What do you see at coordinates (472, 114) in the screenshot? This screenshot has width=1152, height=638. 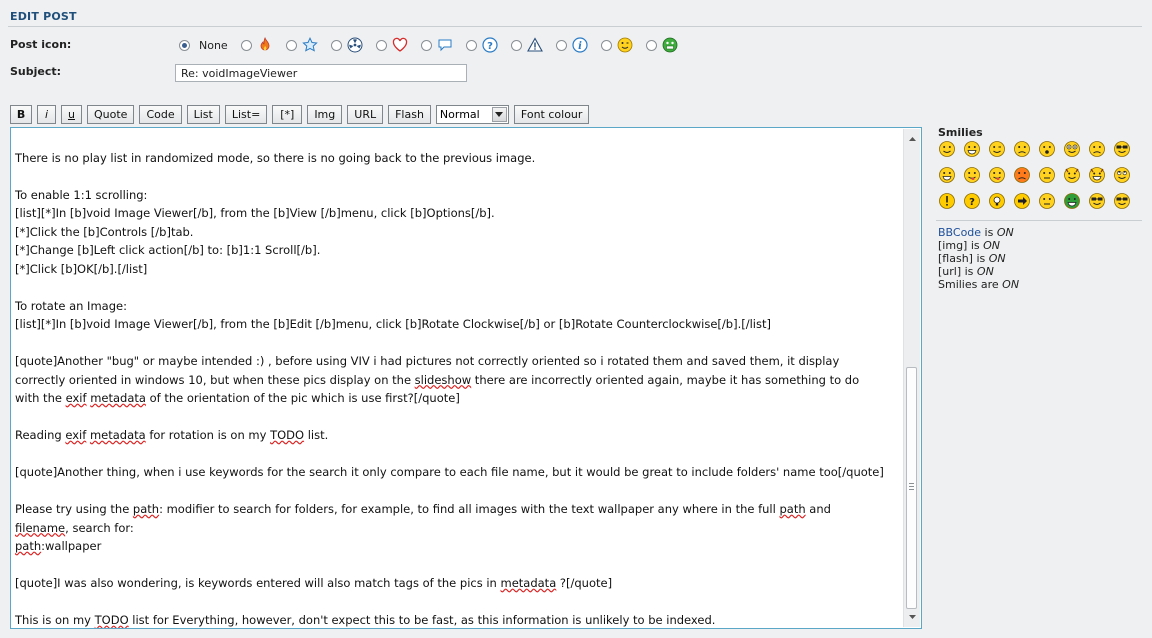 I see `font-size-select: Normal` at bounding box center [472, 114].